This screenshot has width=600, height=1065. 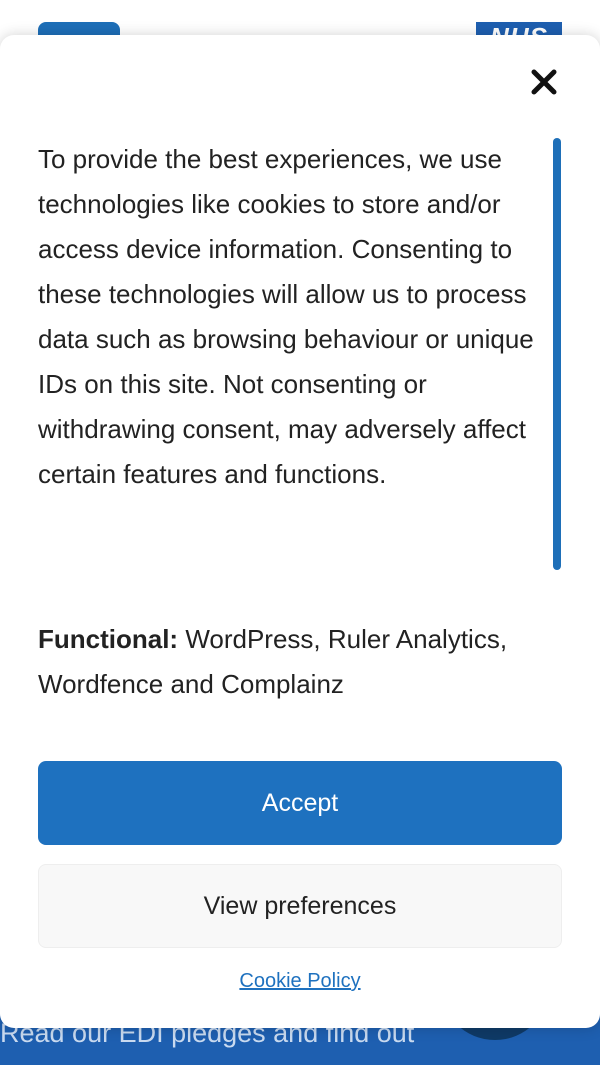 I want to click on scrollbar, so click(x=557, y=354).